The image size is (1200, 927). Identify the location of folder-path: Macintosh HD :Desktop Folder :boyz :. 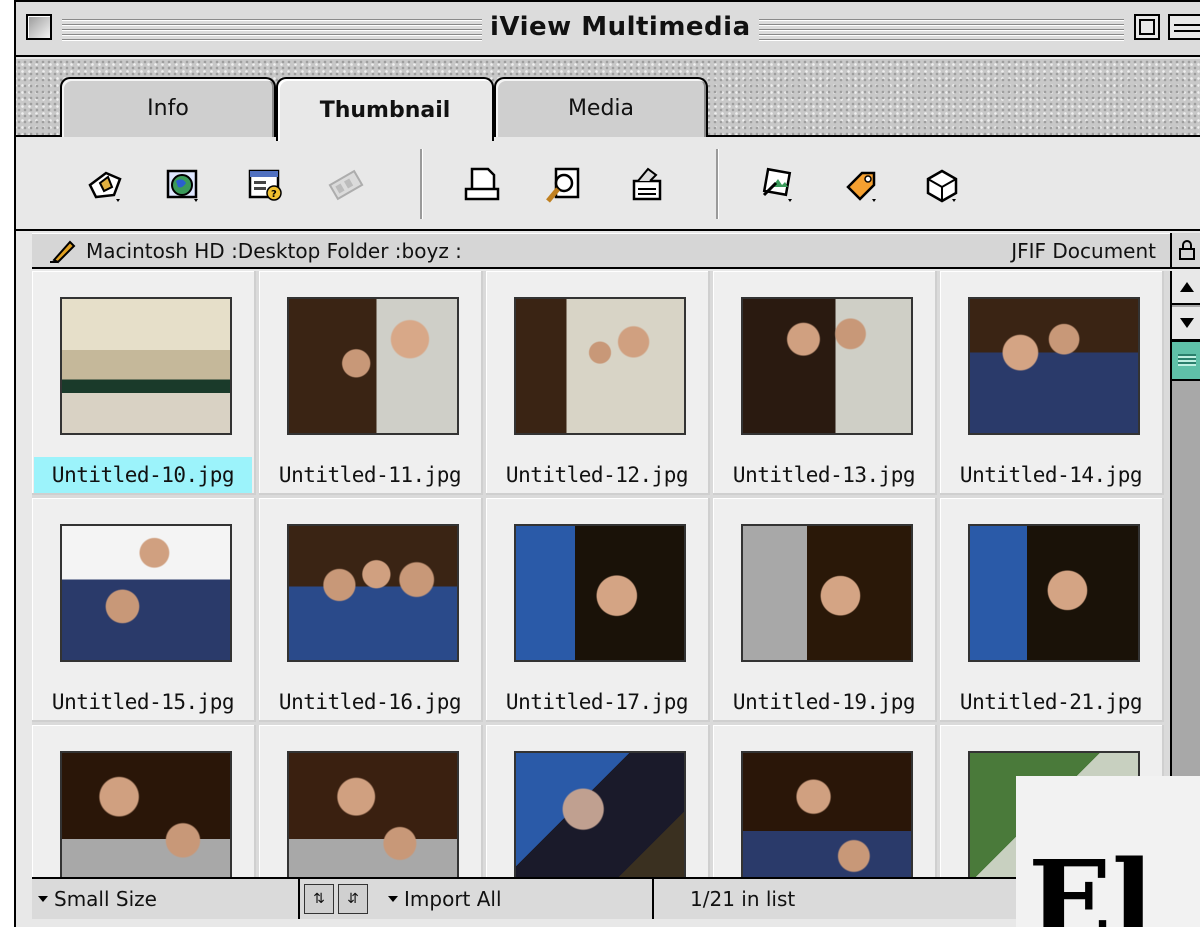
(274, 250).